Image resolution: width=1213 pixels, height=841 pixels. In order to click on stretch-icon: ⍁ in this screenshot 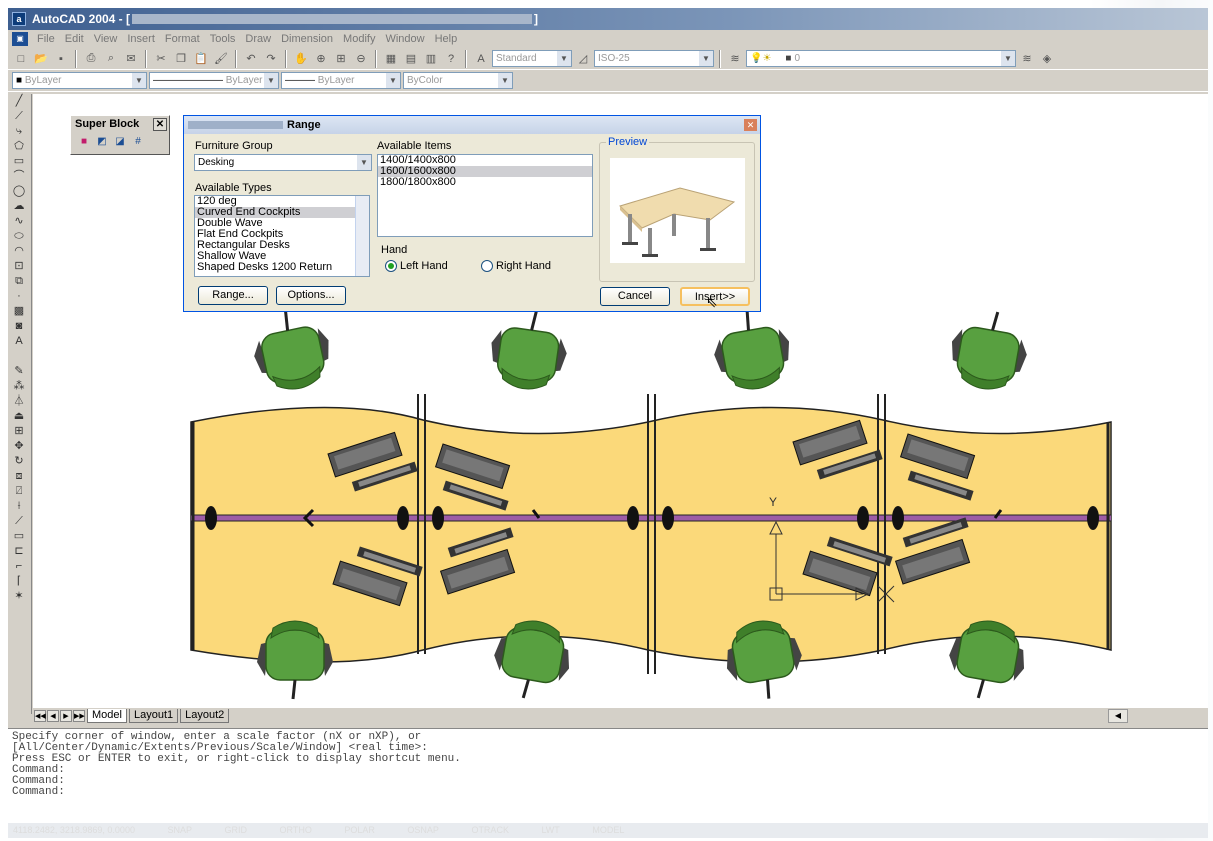, I will do `click(19, 491)`.